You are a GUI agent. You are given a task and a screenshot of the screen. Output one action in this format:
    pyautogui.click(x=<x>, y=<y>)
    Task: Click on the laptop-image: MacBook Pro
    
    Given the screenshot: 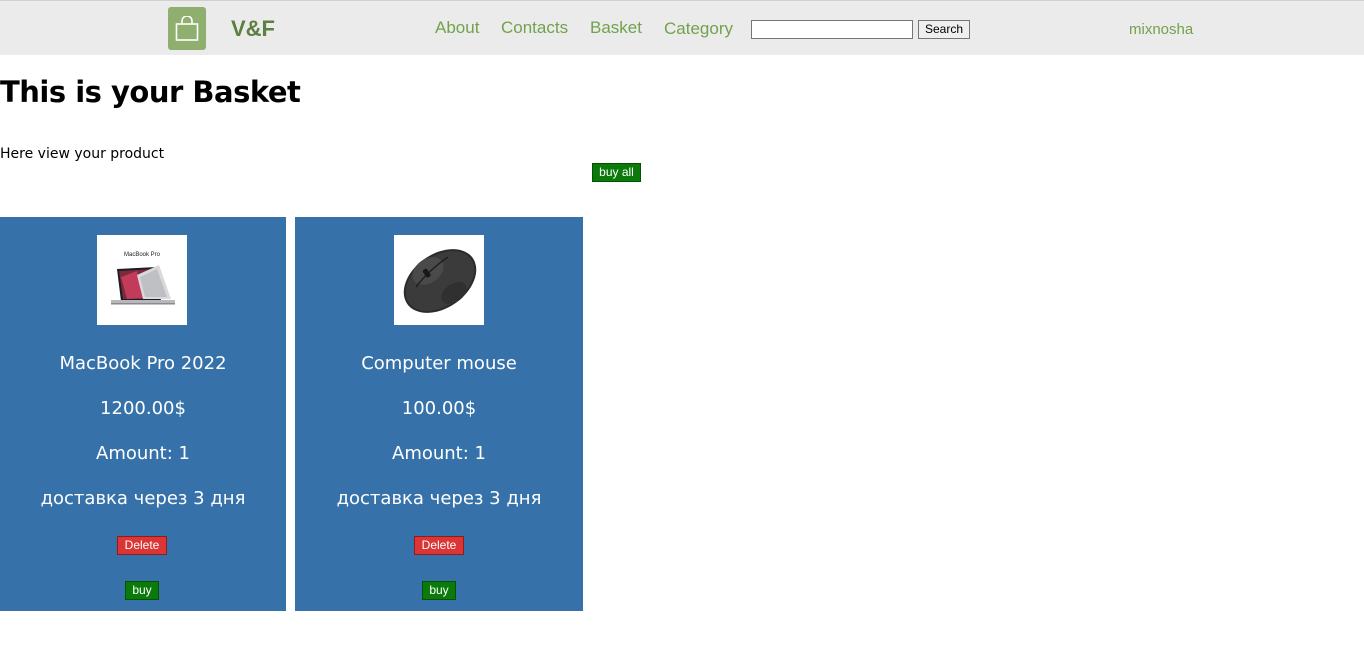 What is the action you would take?
    pyautogui.click(x=142, y=280)
    